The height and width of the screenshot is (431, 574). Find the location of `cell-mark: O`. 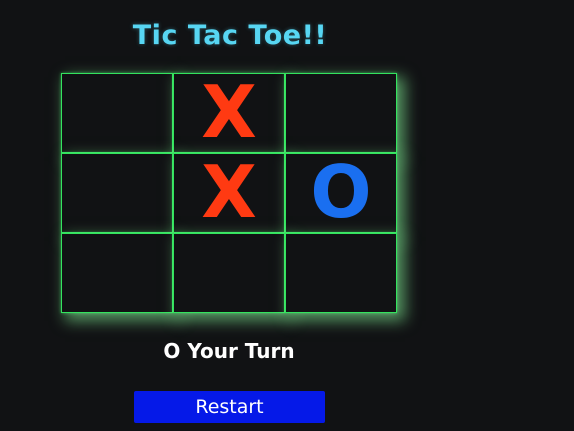

cell-mark: O is located at coordinates (341, 192).